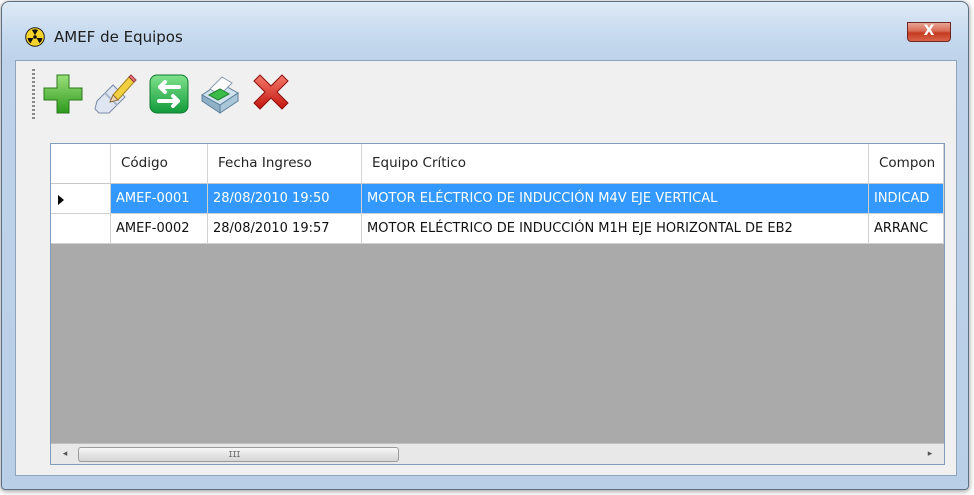 The height and width of the screenshot is (495, 974). Describe the element at coordinates (35, 37) in the screenshot. I see `radiation-icon` at that location.